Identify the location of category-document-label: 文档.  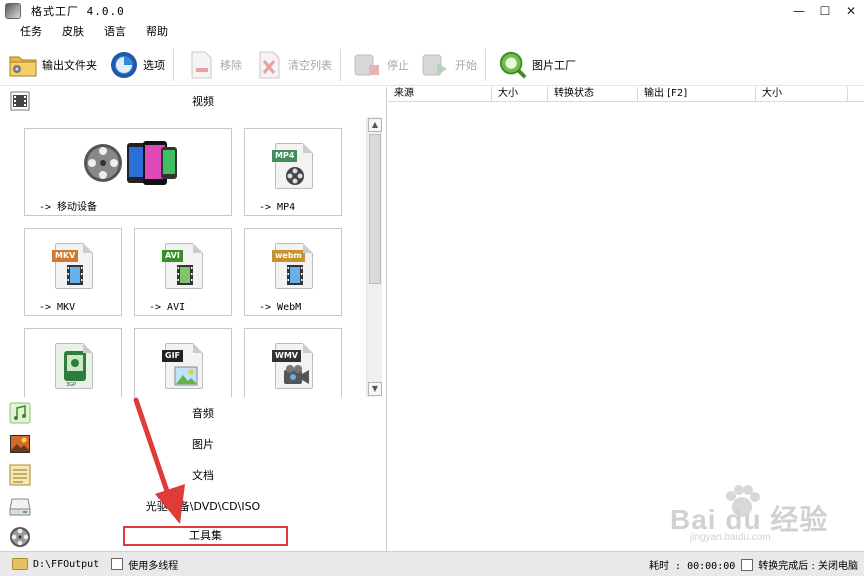
(203, 475).